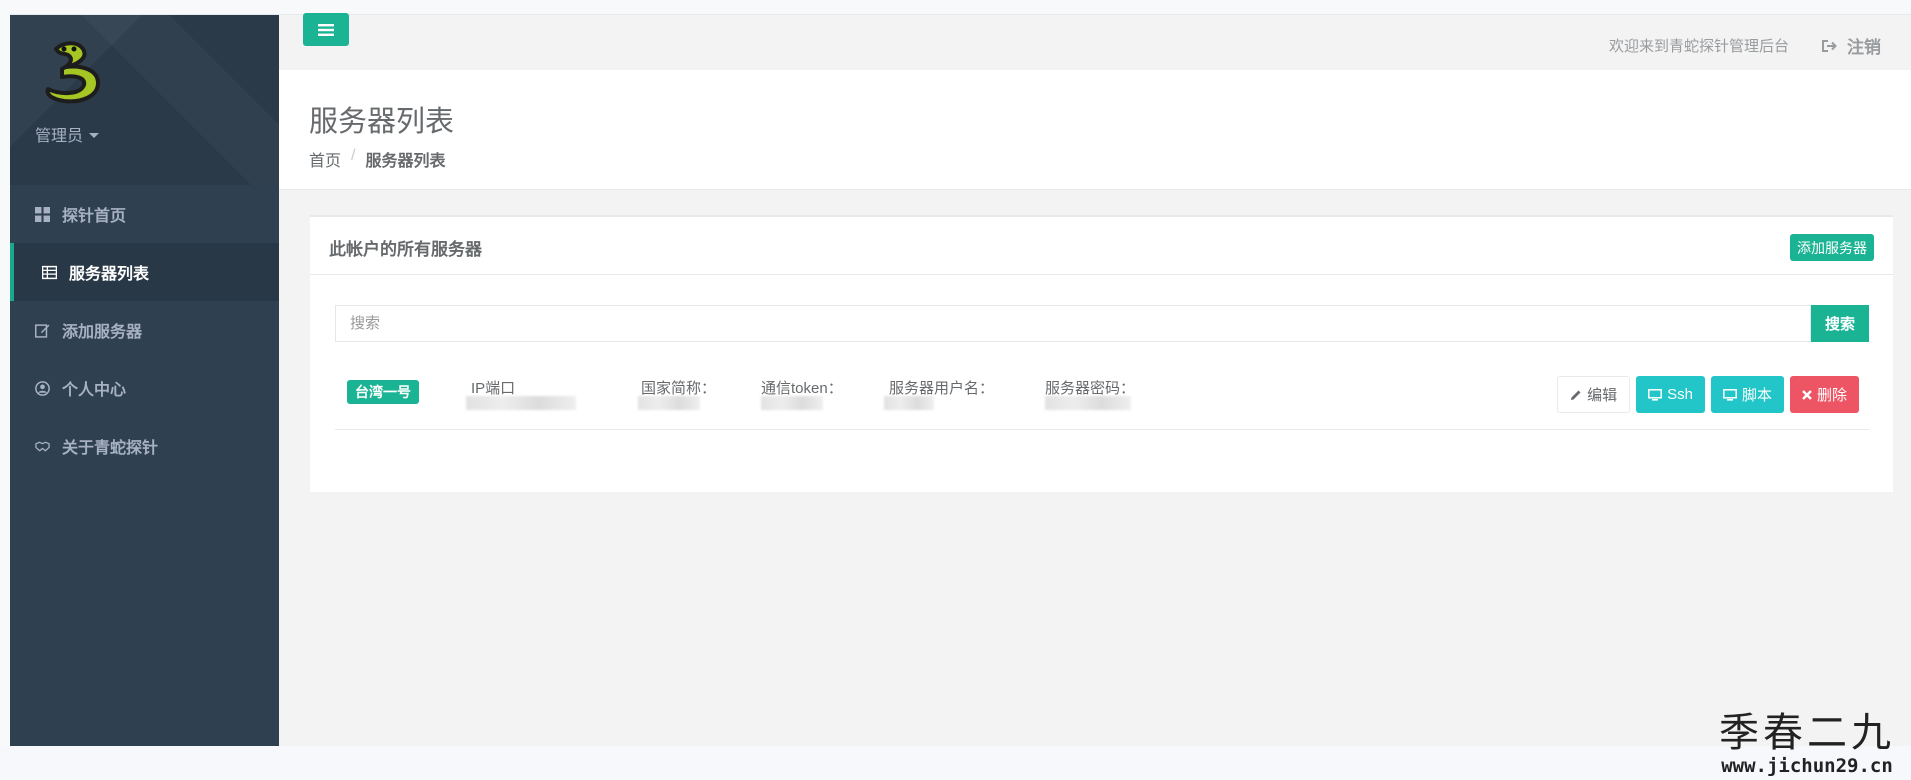 The width and height of the screenshot is (1911, 780). I want to click on breadcrumb-home-link: 首页, so click(325, 159).